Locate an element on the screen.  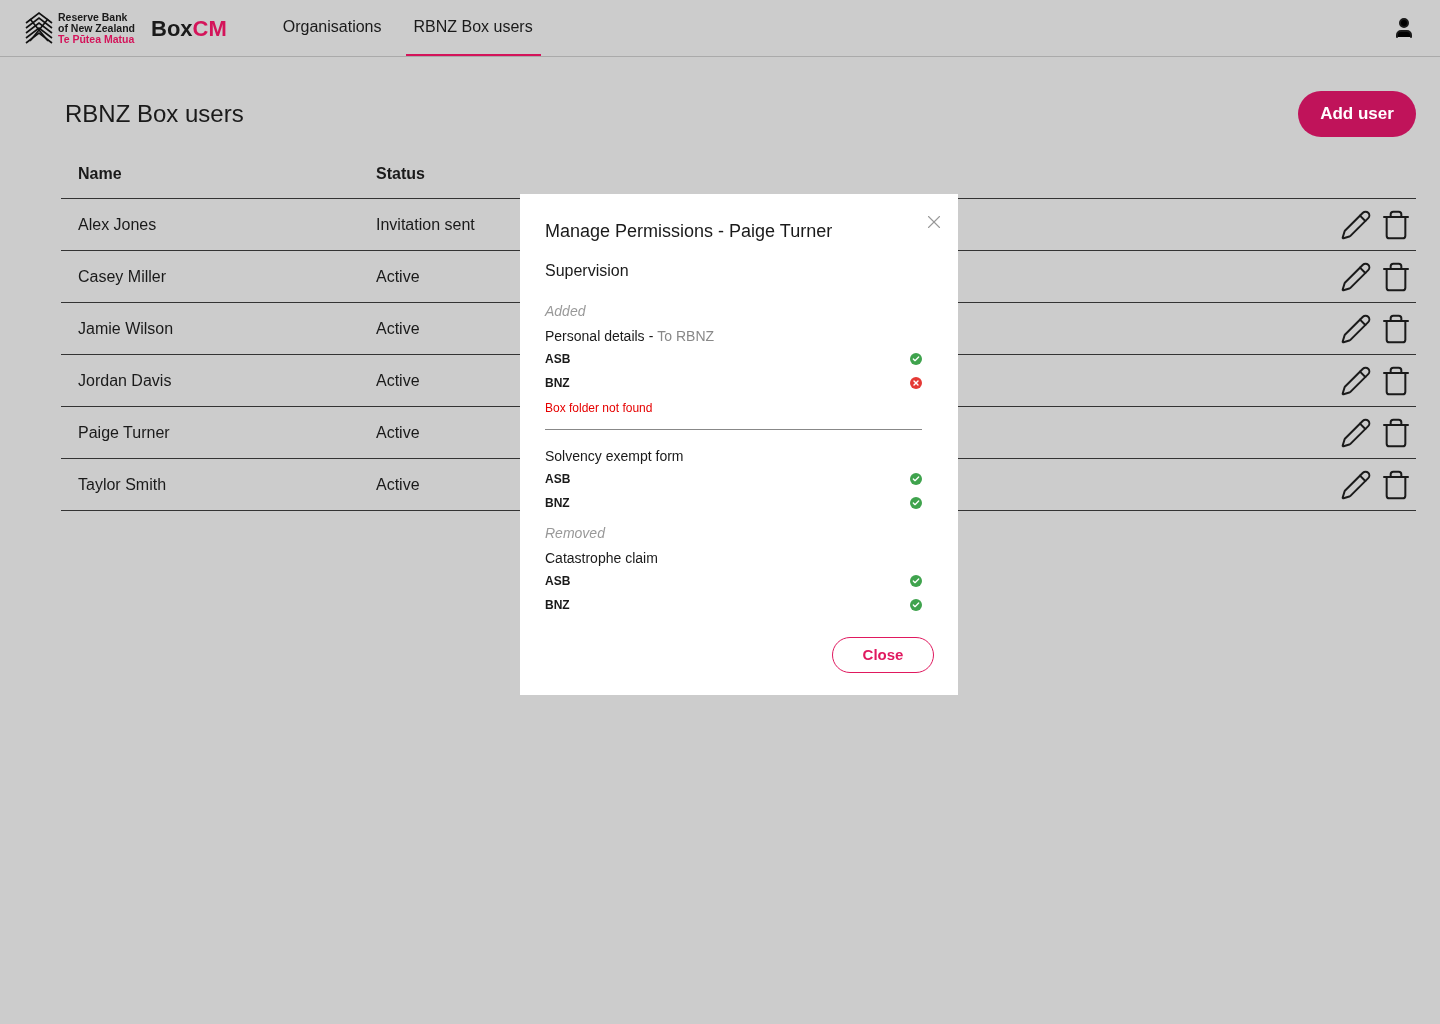
column-header: Status is located at coordinates (400, 173).